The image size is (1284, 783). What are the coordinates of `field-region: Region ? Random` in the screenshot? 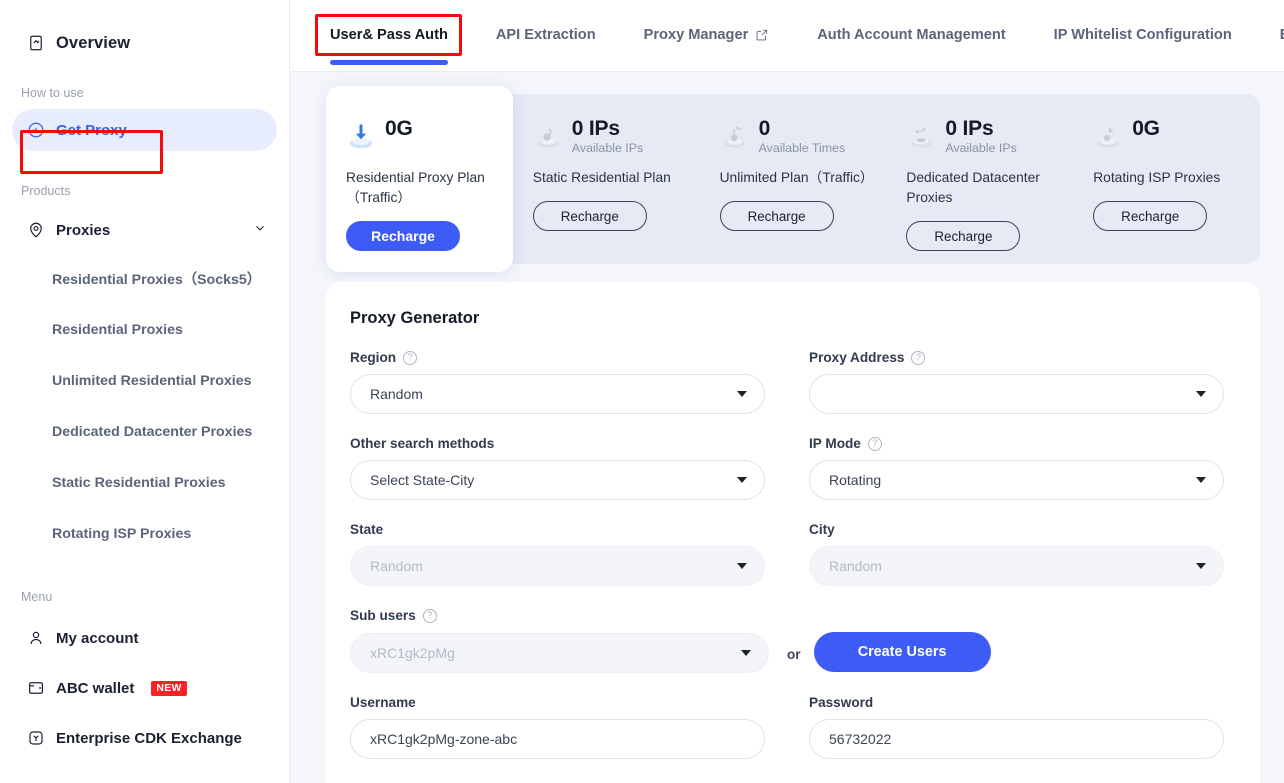 It's located at (557, 382).